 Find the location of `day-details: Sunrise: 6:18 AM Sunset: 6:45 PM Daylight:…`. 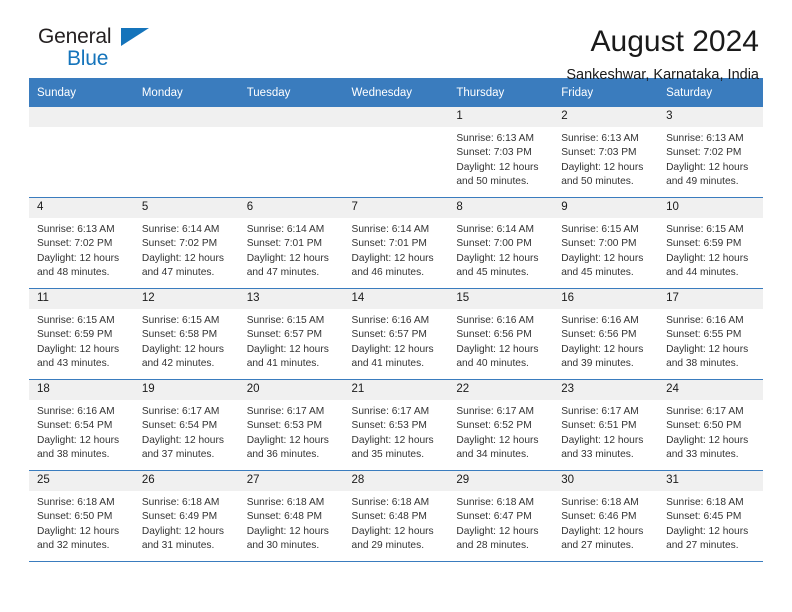

day-details: Sunrise: 6:18 AM Sunset: 6:45 PM Daylight:… is located at coordinates (710, 522).